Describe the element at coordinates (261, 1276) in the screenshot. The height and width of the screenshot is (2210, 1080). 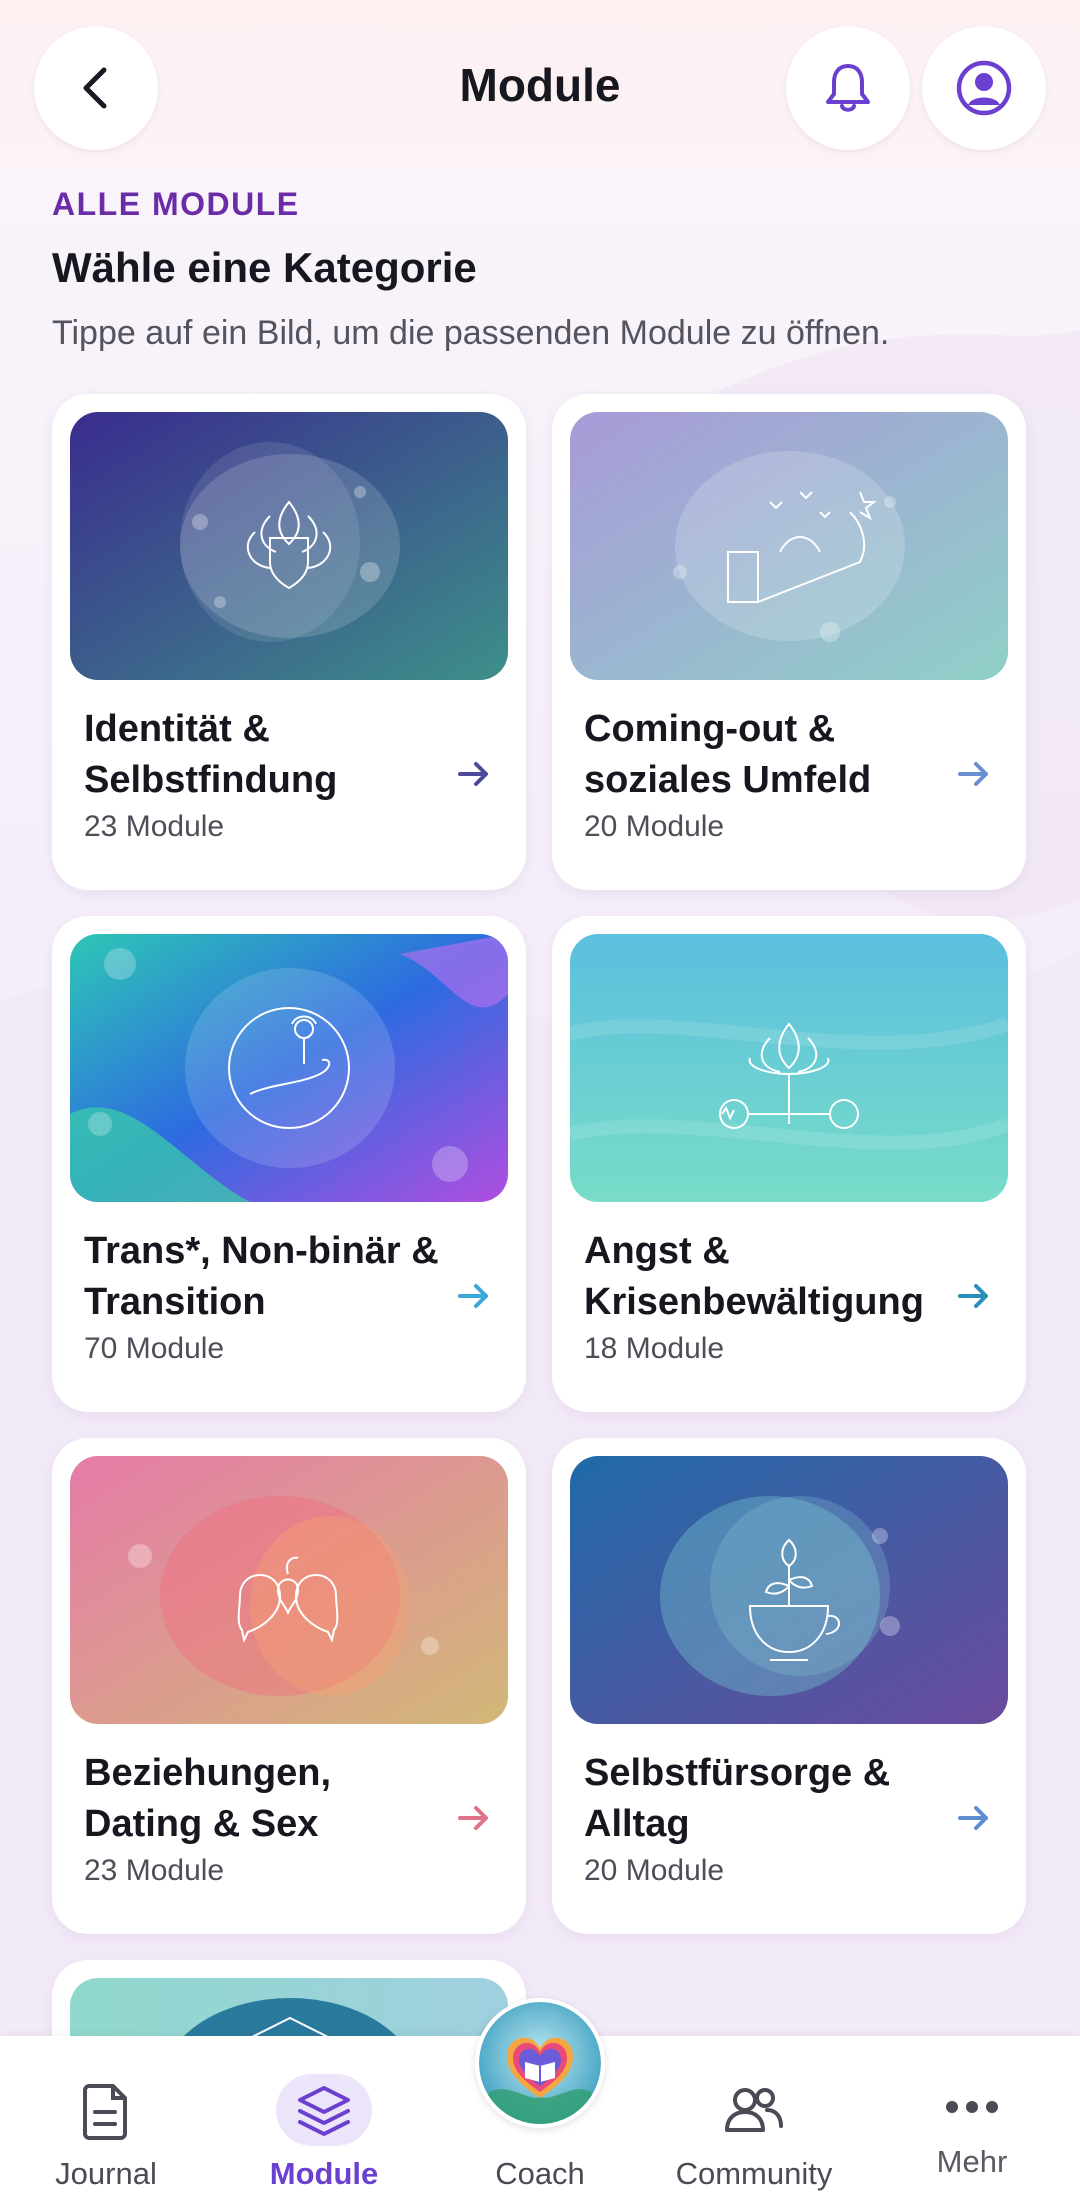
I see `category-title: Trans*, Non-binär & Transition` at that location.